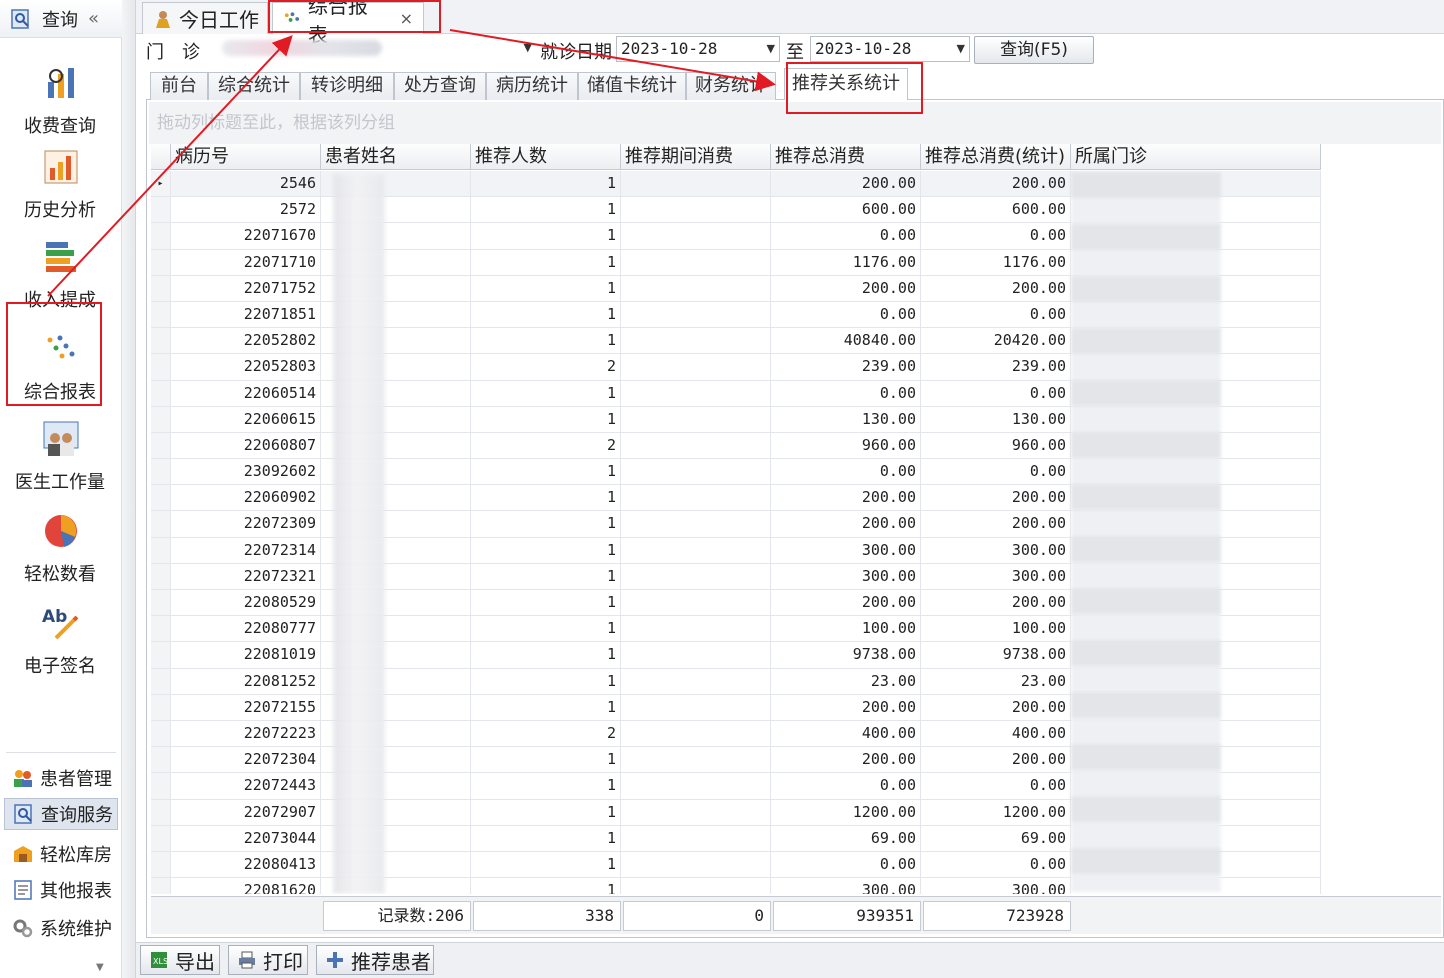 This screenshot has width=1444, height=978. Describe the element at coordinates (60, 106) in the screenshot. I see `sidebar-item-fee-query: 收费查询` at that location.